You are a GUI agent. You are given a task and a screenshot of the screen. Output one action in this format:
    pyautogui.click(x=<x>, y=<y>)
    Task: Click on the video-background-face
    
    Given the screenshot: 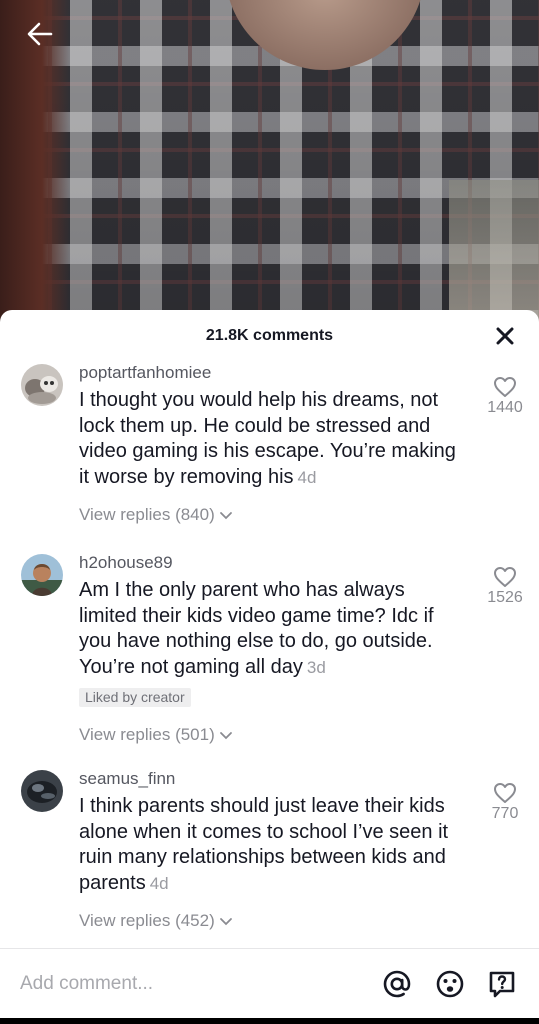 What is the action you would take?
    pyautogui.click(x=325, y=35)
    